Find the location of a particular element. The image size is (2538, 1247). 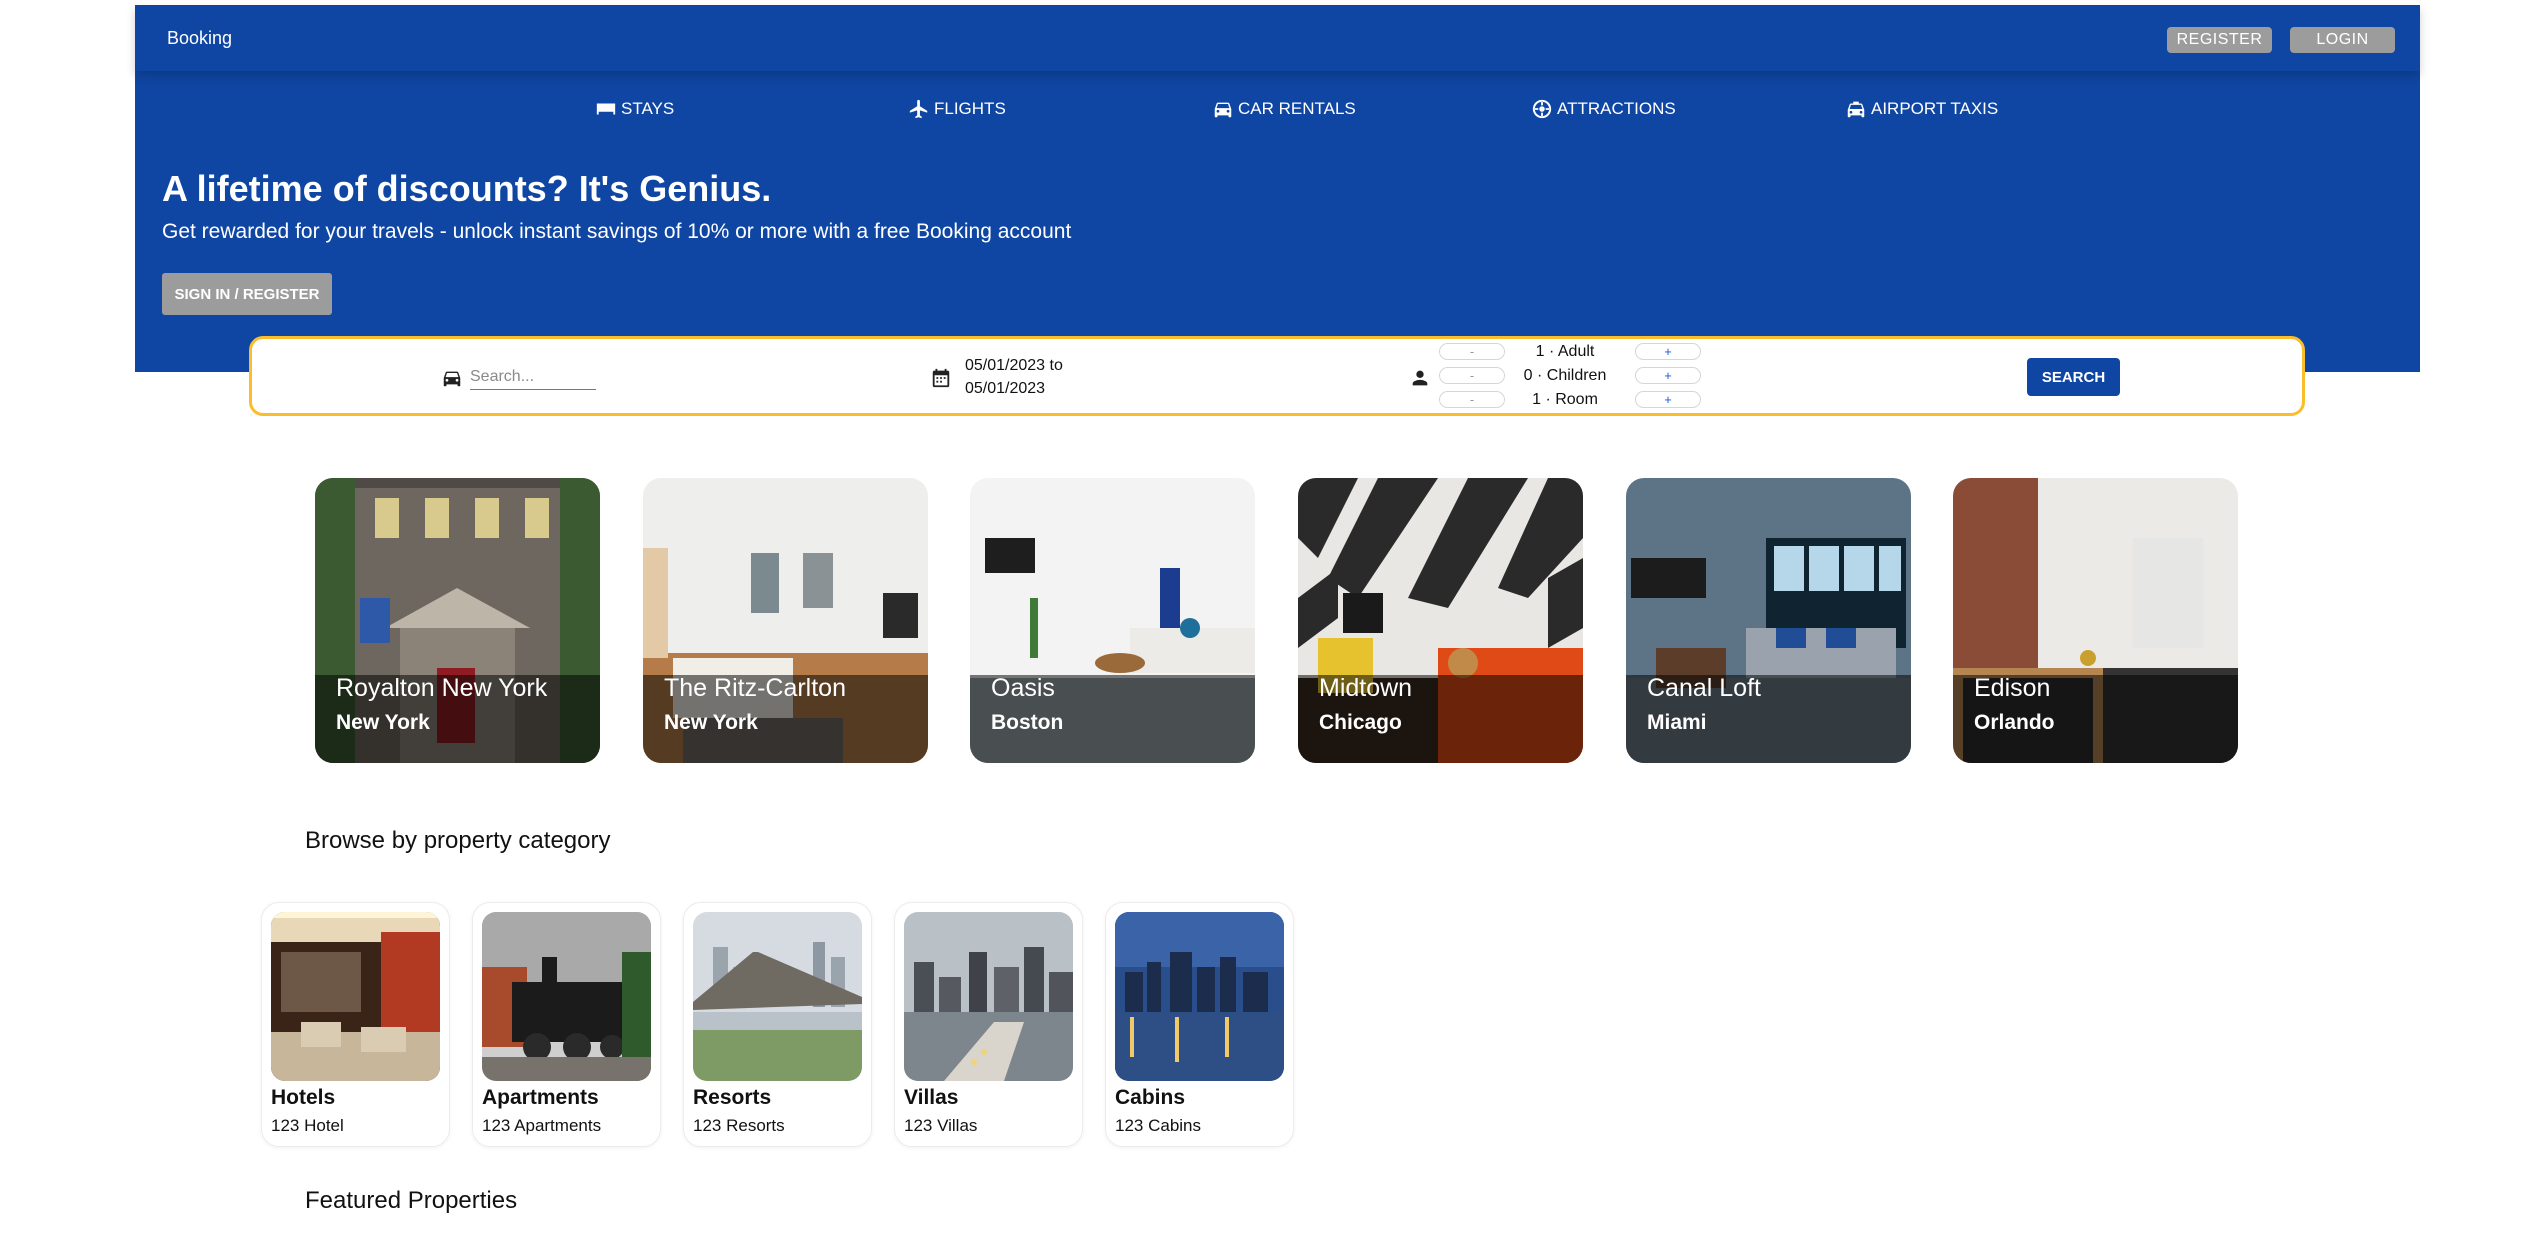

destination-search-input is located at coordinates (533, 377).